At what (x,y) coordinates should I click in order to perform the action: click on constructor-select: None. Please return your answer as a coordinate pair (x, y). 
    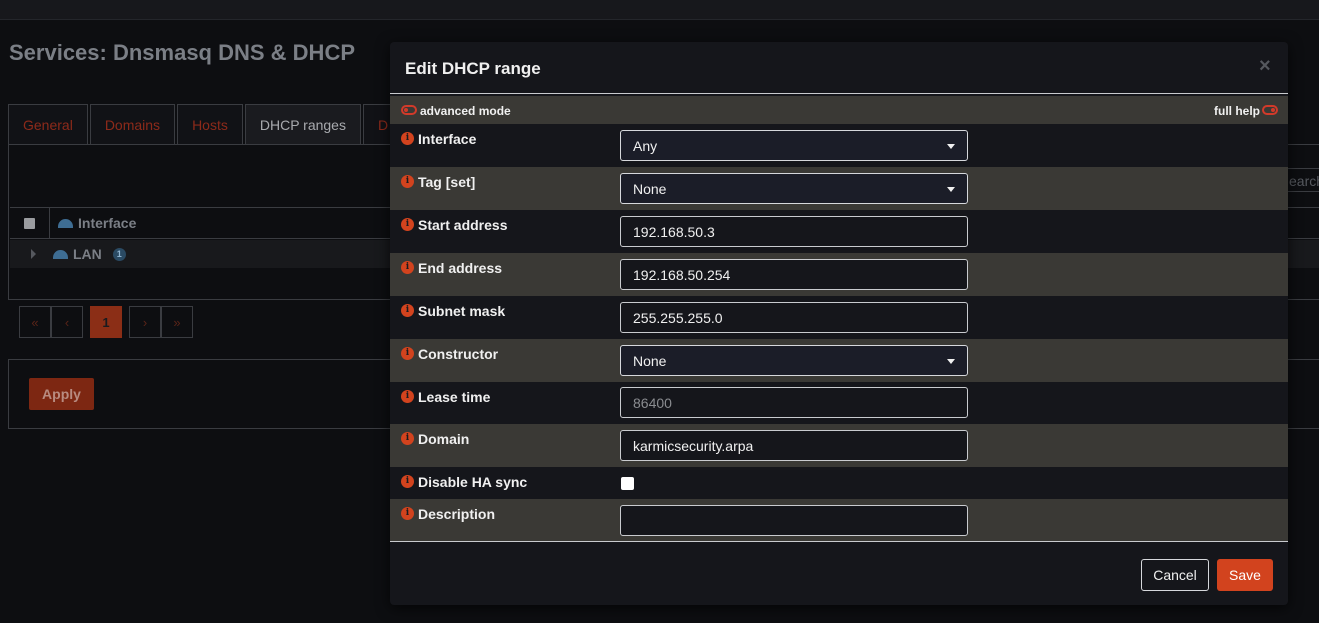
    Looking at the image, I should click on (794, 360).